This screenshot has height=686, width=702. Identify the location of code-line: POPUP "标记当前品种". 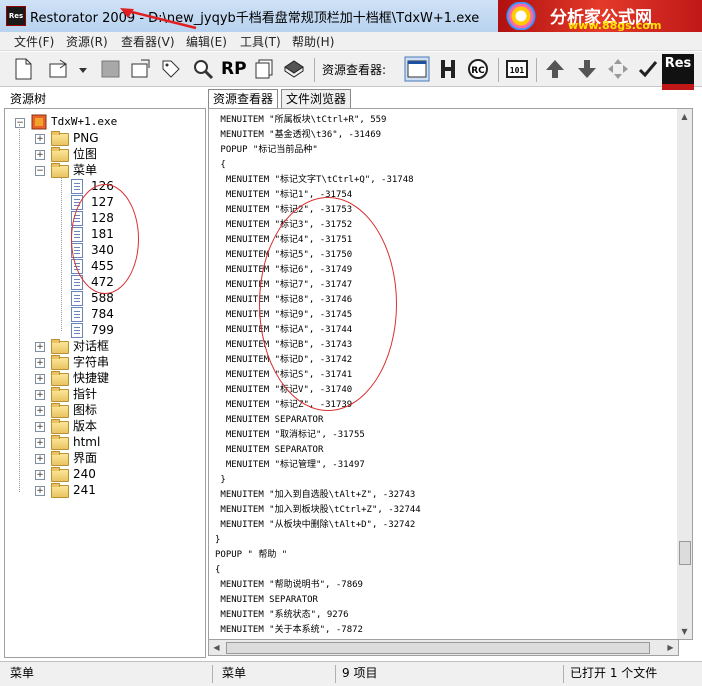
(266, 150).